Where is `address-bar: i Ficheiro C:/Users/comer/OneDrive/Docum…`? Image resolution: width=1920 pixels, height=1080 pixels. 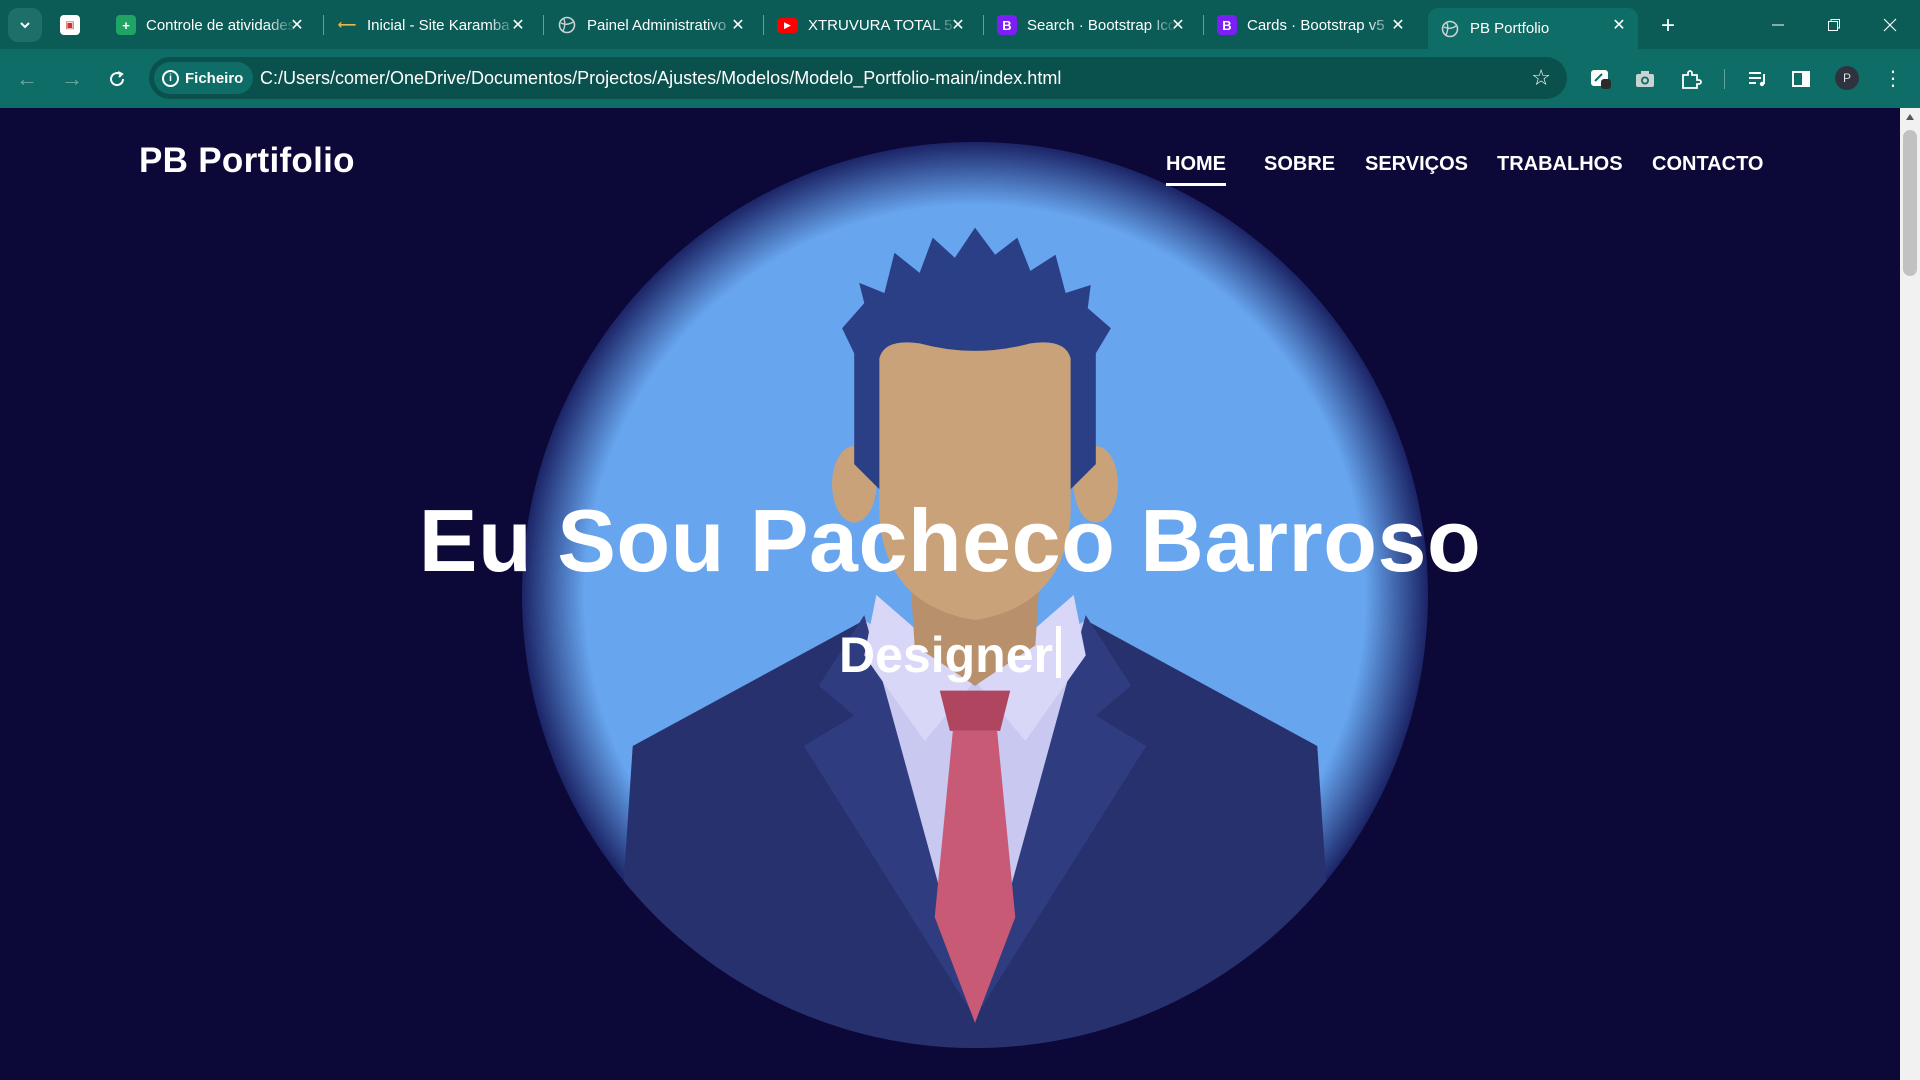
address-bar: i Ficheiro C:/Users/comer/OneDrive/Docum… is located at coordinates (858, 78).